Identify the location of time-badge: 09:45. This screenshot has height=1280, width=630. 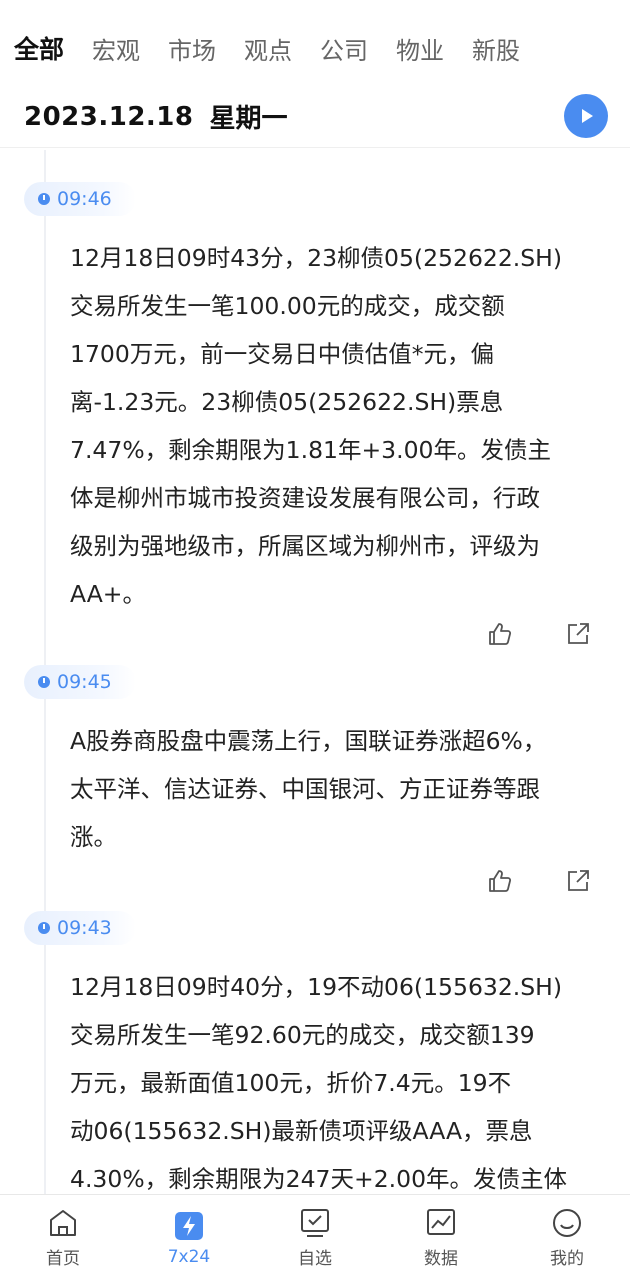
(80, 682).